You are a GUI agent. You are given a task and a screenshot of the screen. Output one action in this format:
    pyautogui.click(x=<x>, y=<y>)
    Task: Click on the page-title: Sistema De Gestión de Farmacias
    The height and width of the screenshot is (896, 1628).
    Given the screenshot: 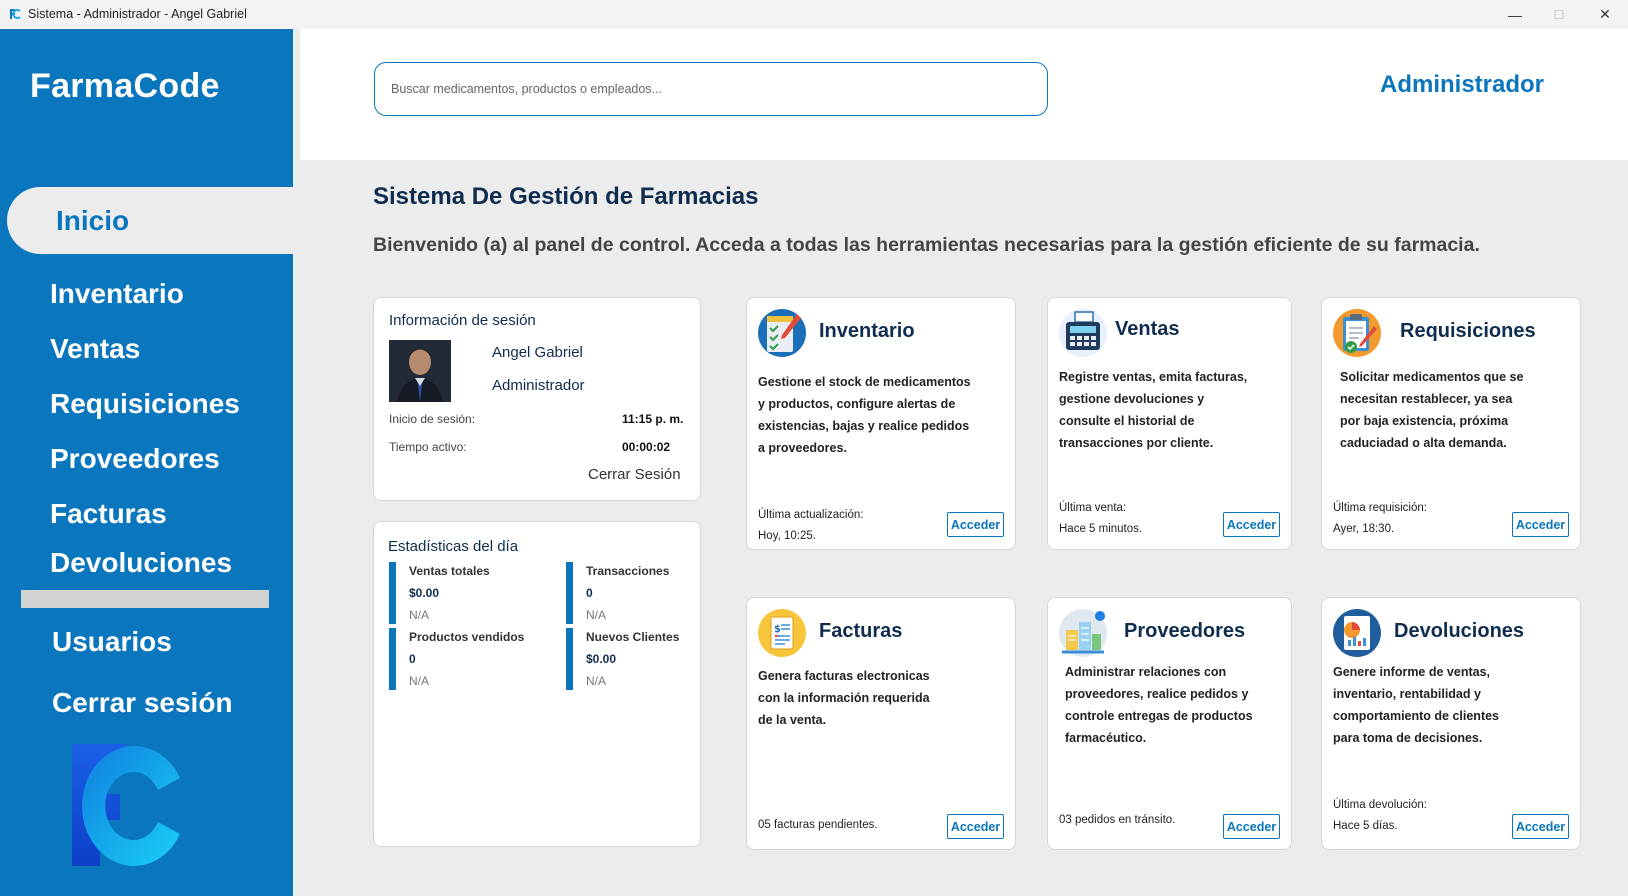 What is the action you would take?
    pyautogui.click(x=566, y=196)
    